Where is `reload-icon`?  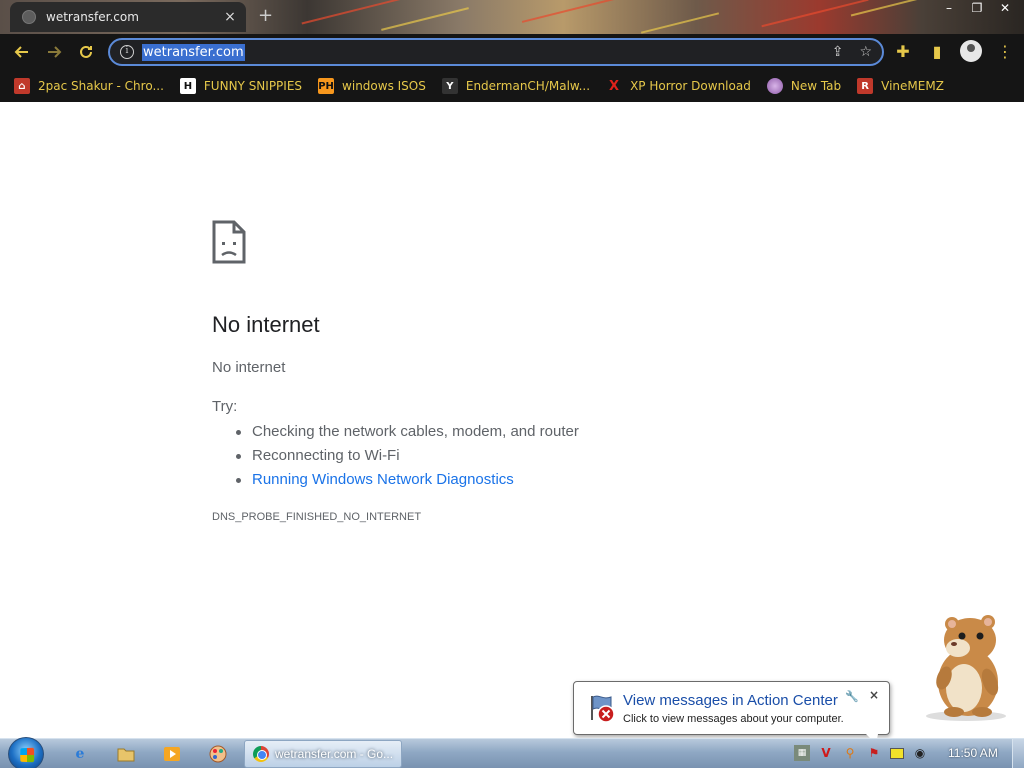
reload-icon is located at coordinates (86, 51).